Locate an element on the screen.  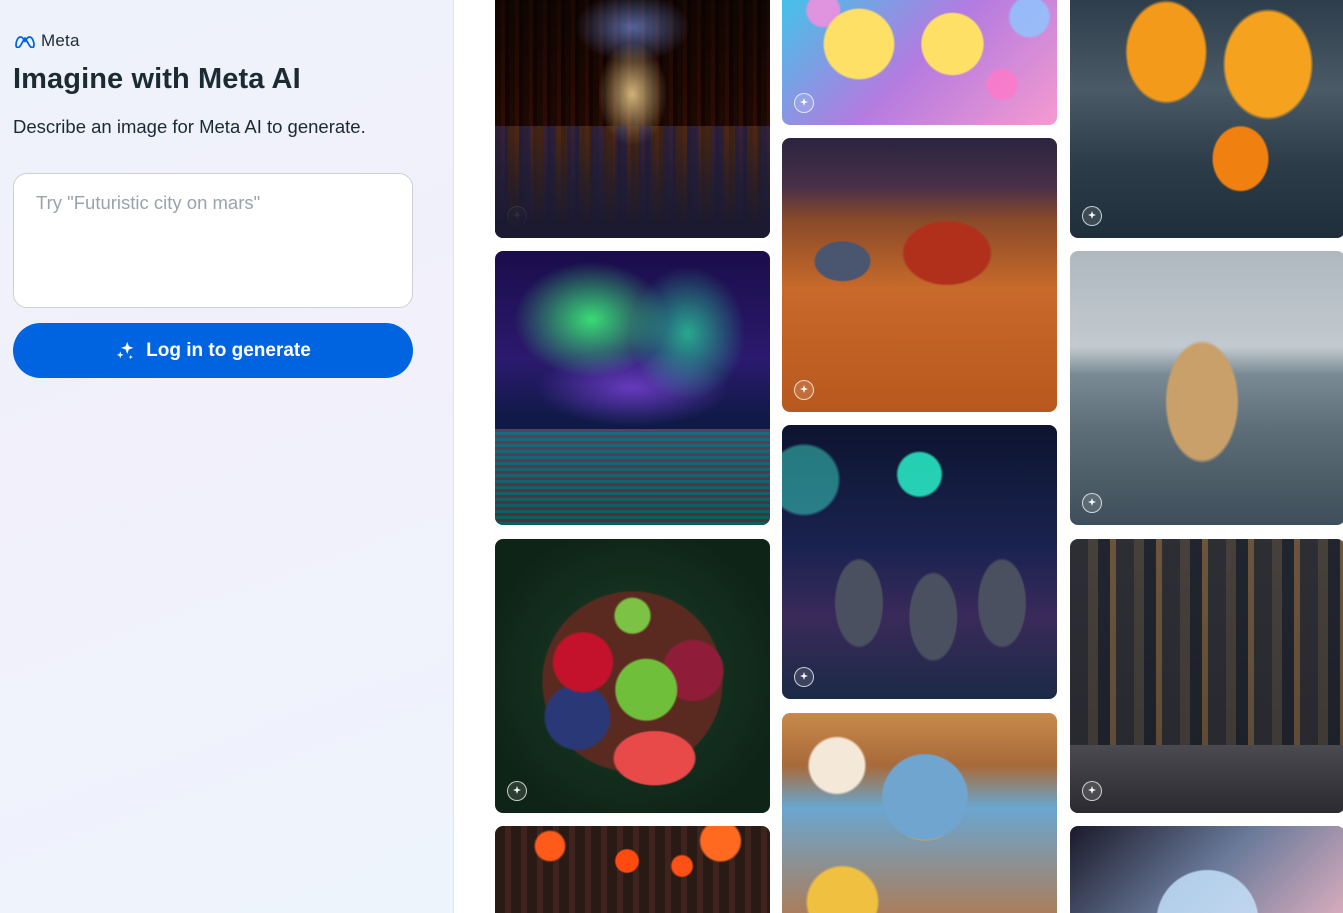
login-to-generate-button: Log in to generate is located at coordinates (213, 350).